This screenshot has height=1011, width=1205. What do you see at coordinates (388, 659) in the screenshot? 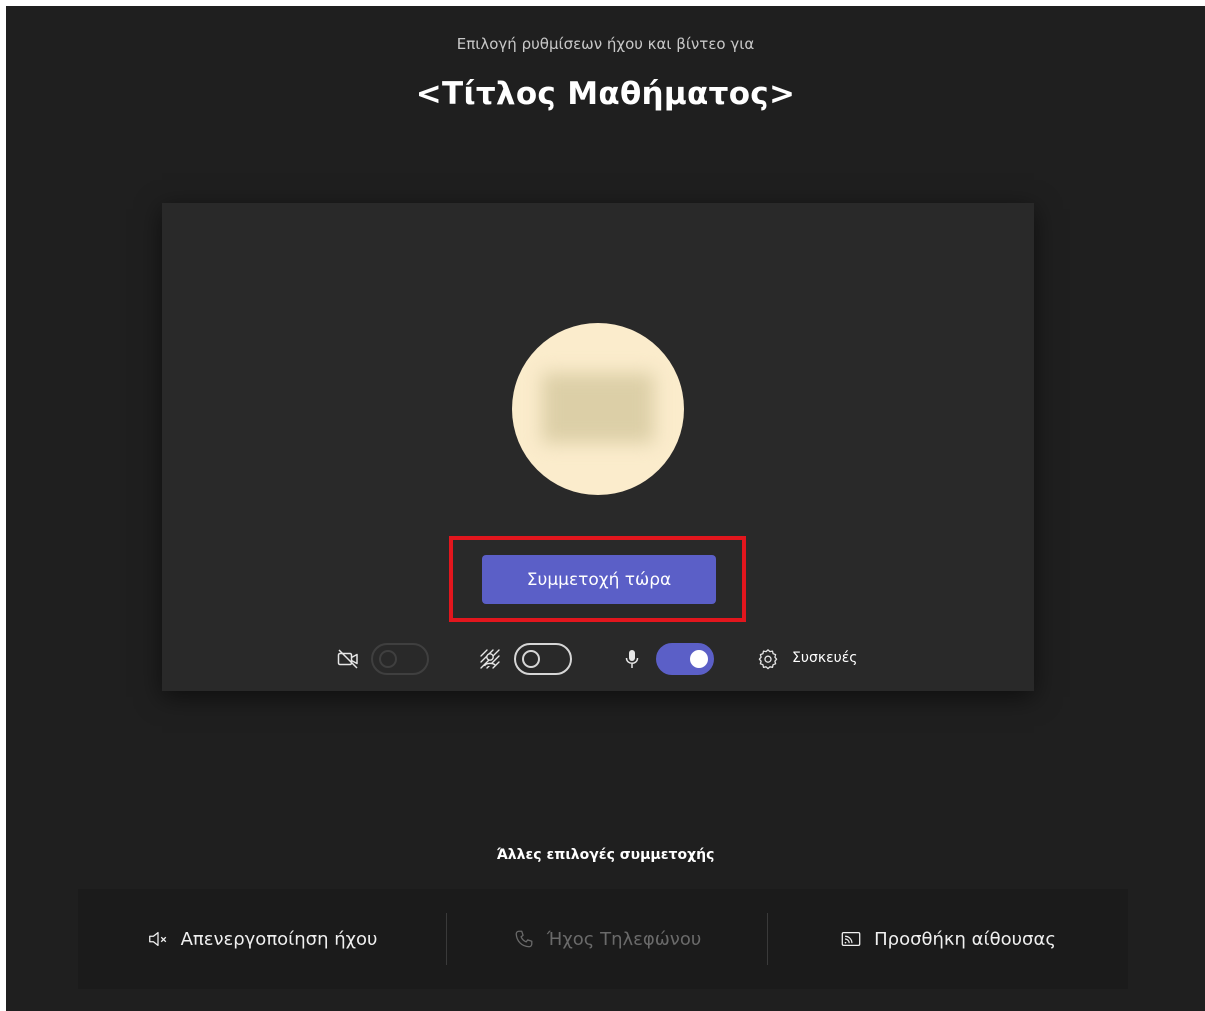
I see `camera-toggle-knob` at bounding box center [388, 659].